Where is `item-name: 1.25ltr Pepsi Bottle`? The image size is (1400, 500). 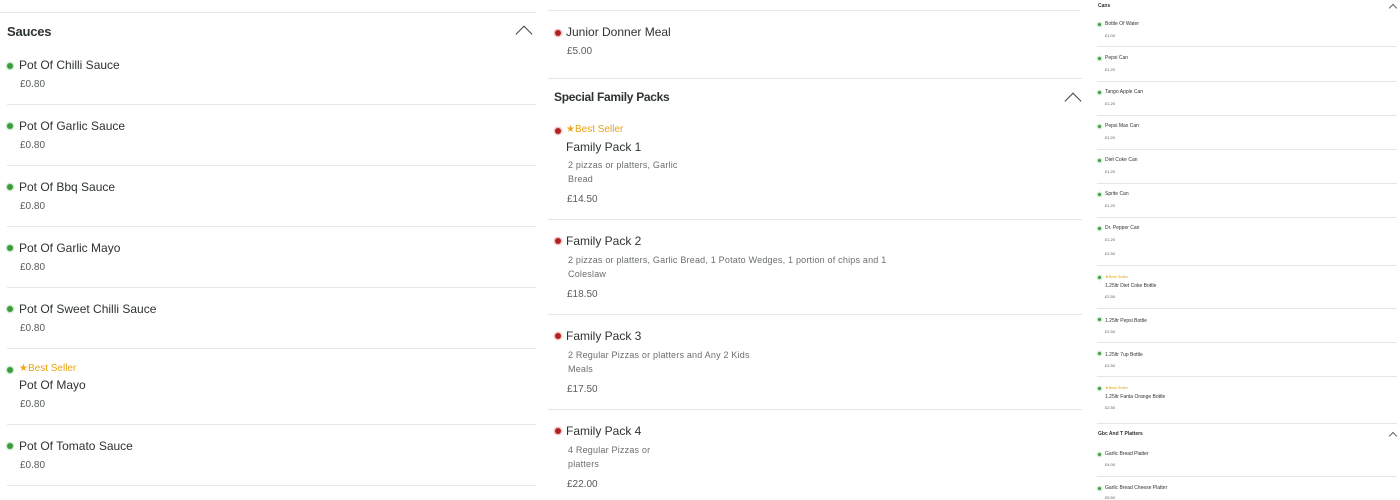
item-name: 1.25ltr Pepsi Bottle is located at coordinates (1126, 321).